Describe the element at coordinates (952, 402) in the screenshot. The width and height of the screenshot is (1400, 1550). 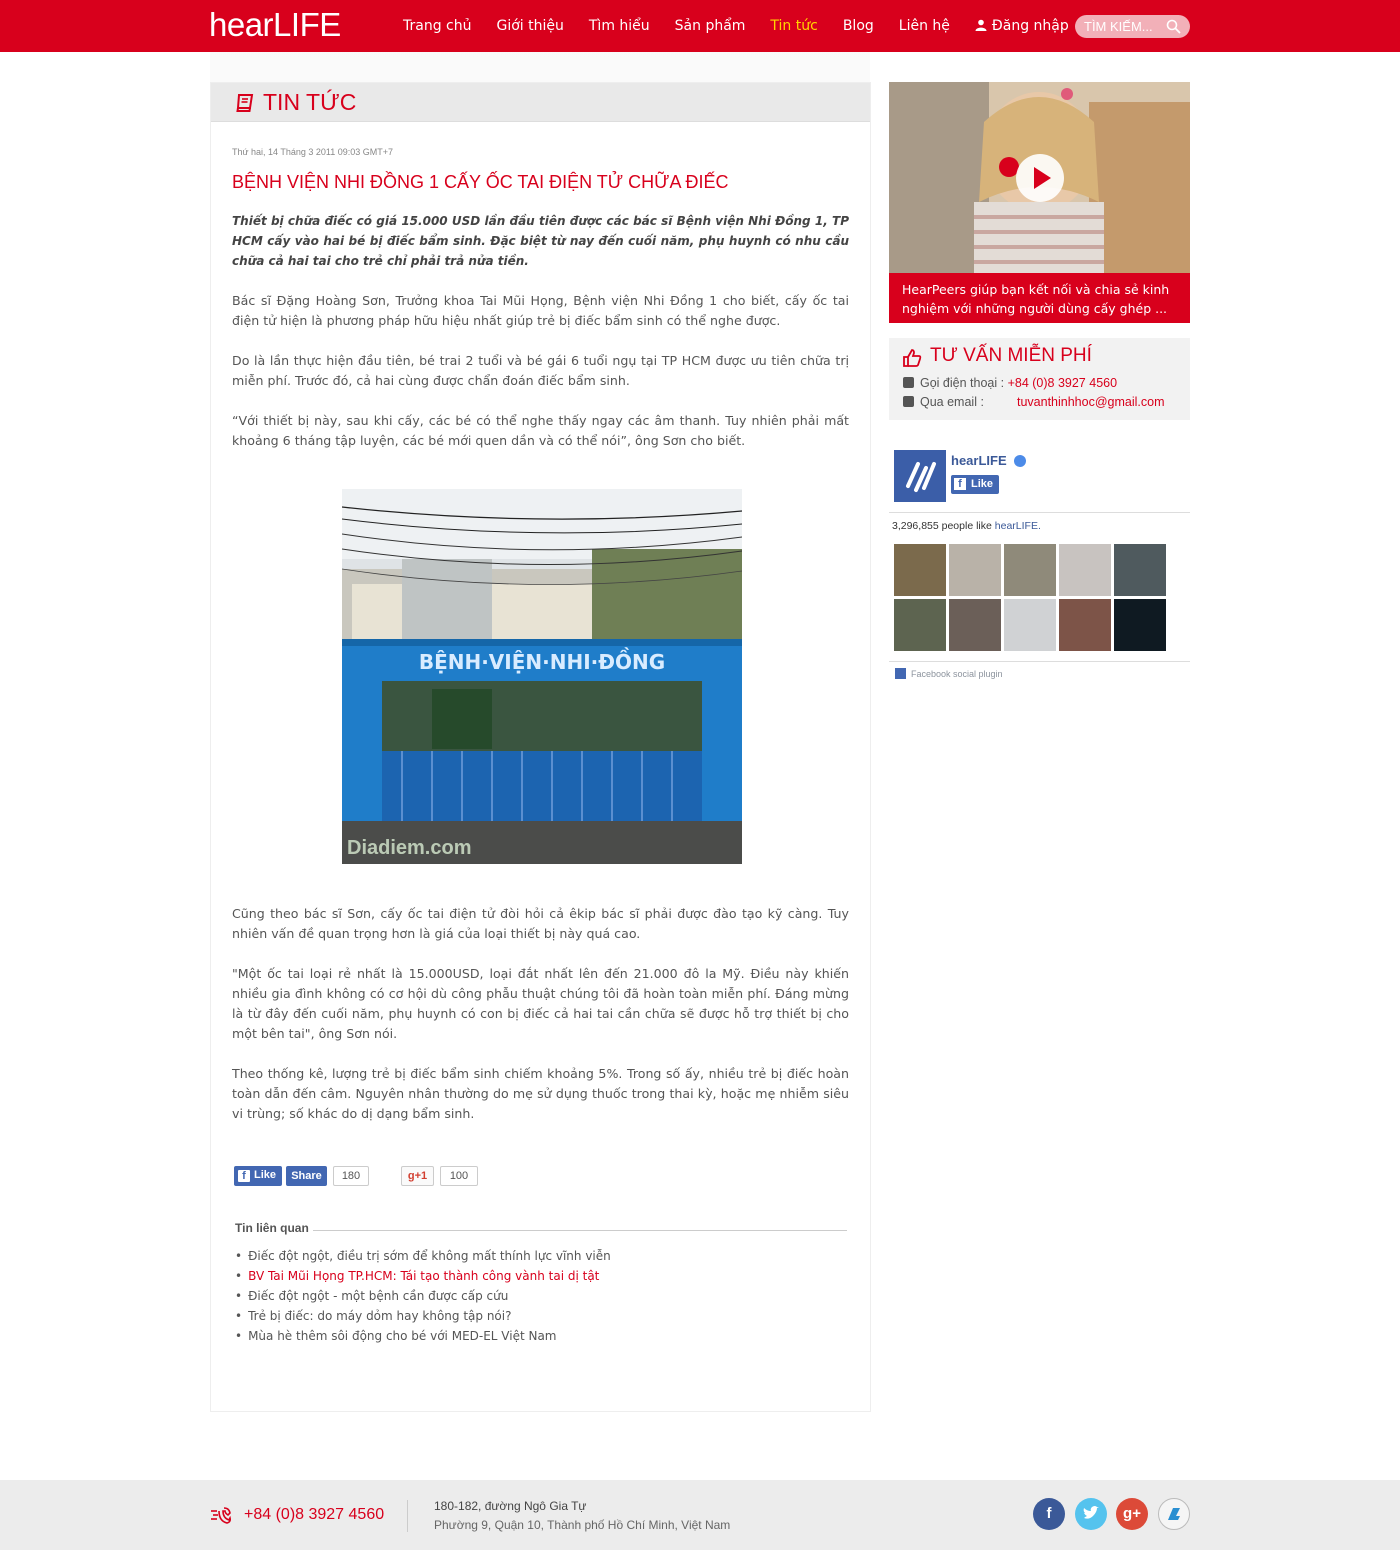
I see `email-label: Qua email :` at that location.